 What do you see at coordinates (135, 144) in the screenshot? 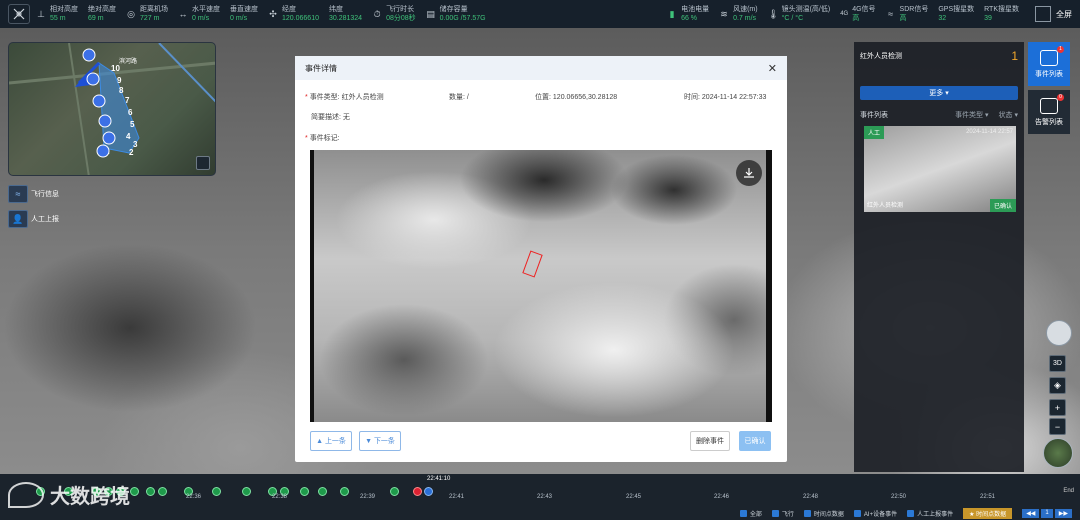
I see `waypoint-label: 3` at bounding box center [135, 144].